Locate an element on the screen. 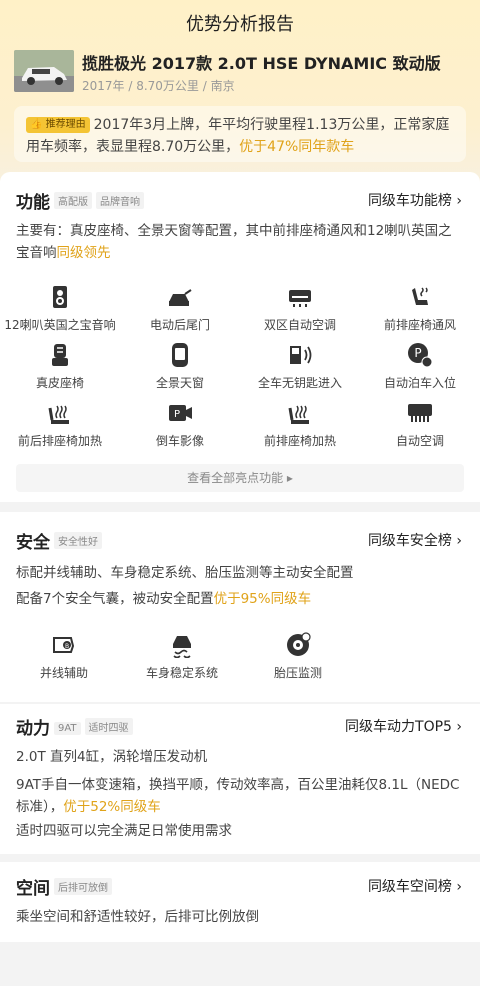 The width and height of the screenshot is (480, 986). safety-title: 安全 安全性好 is located at coordinates (59, 540).